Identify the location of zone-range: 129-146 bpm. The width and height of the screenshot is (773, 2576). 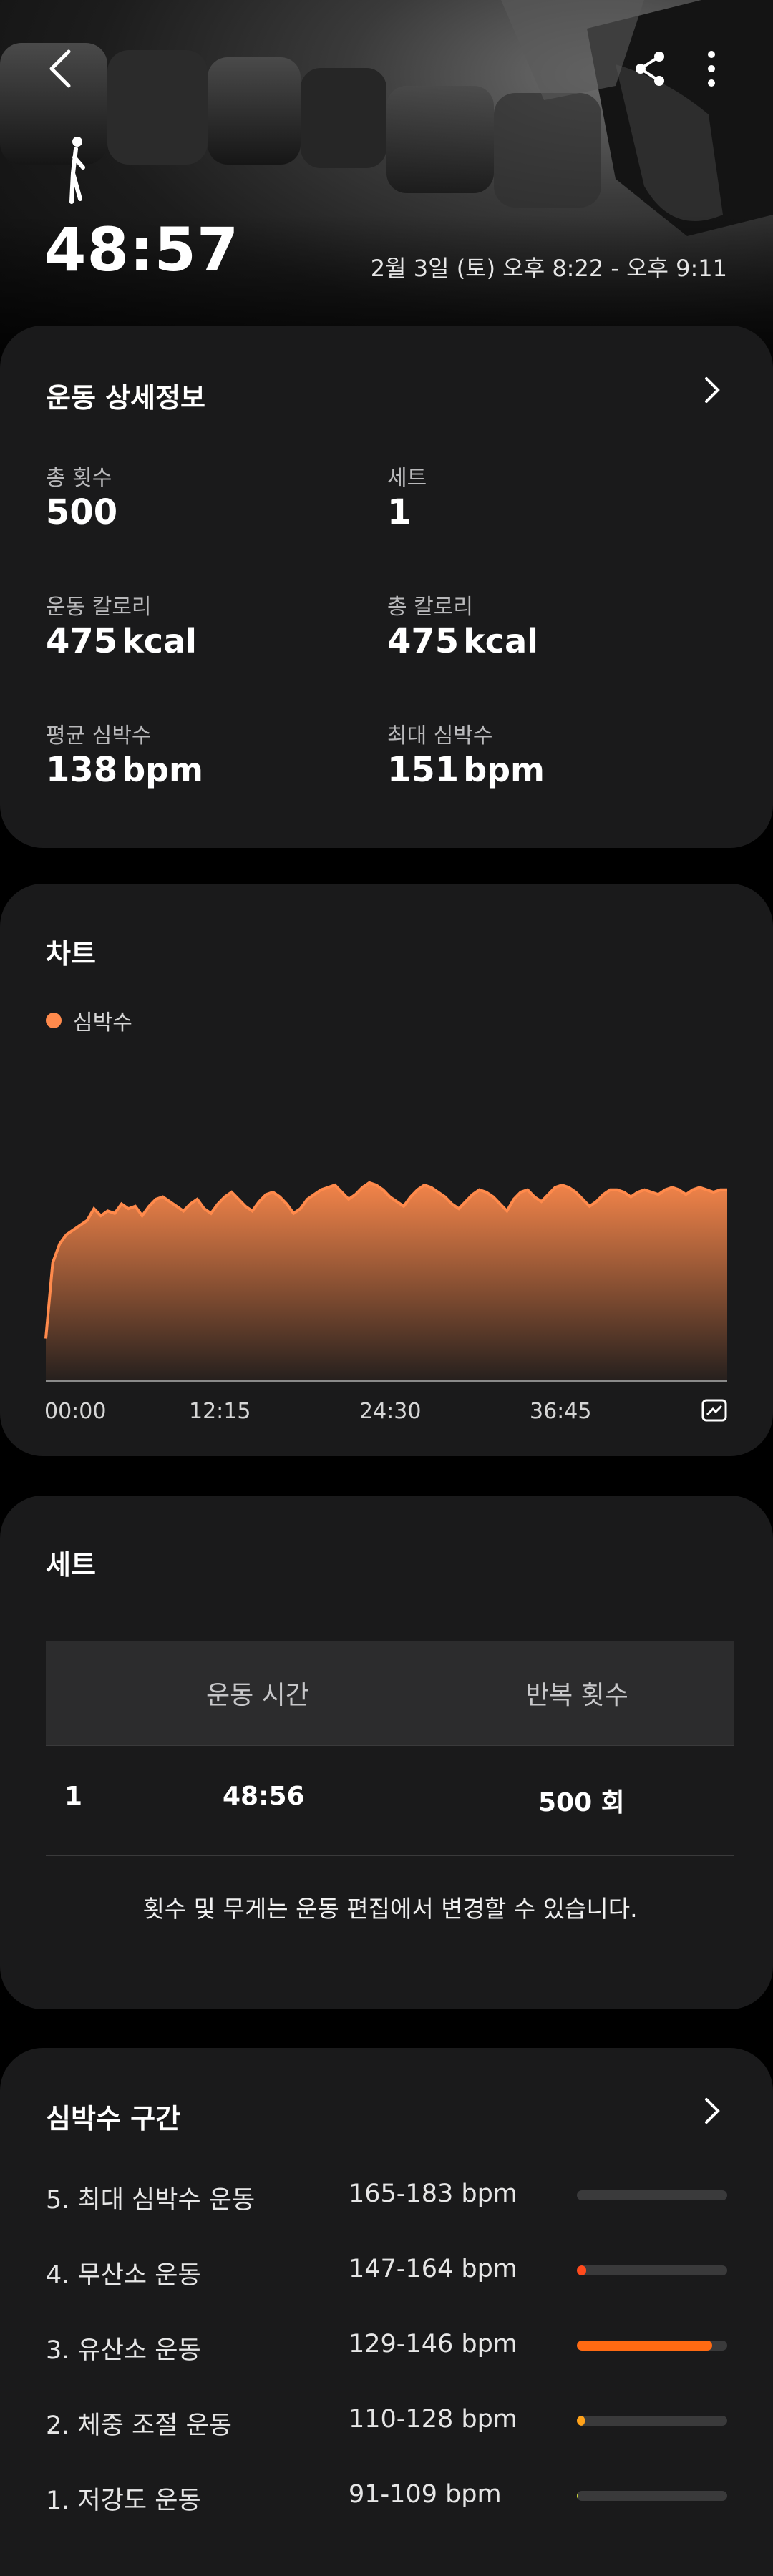
(433, 2344).